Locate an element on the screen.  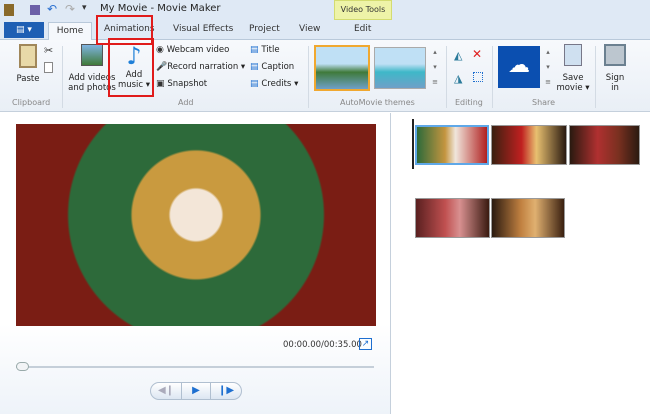
tab-visual-effects: Visual Effects is located at coordinates (203, 29).